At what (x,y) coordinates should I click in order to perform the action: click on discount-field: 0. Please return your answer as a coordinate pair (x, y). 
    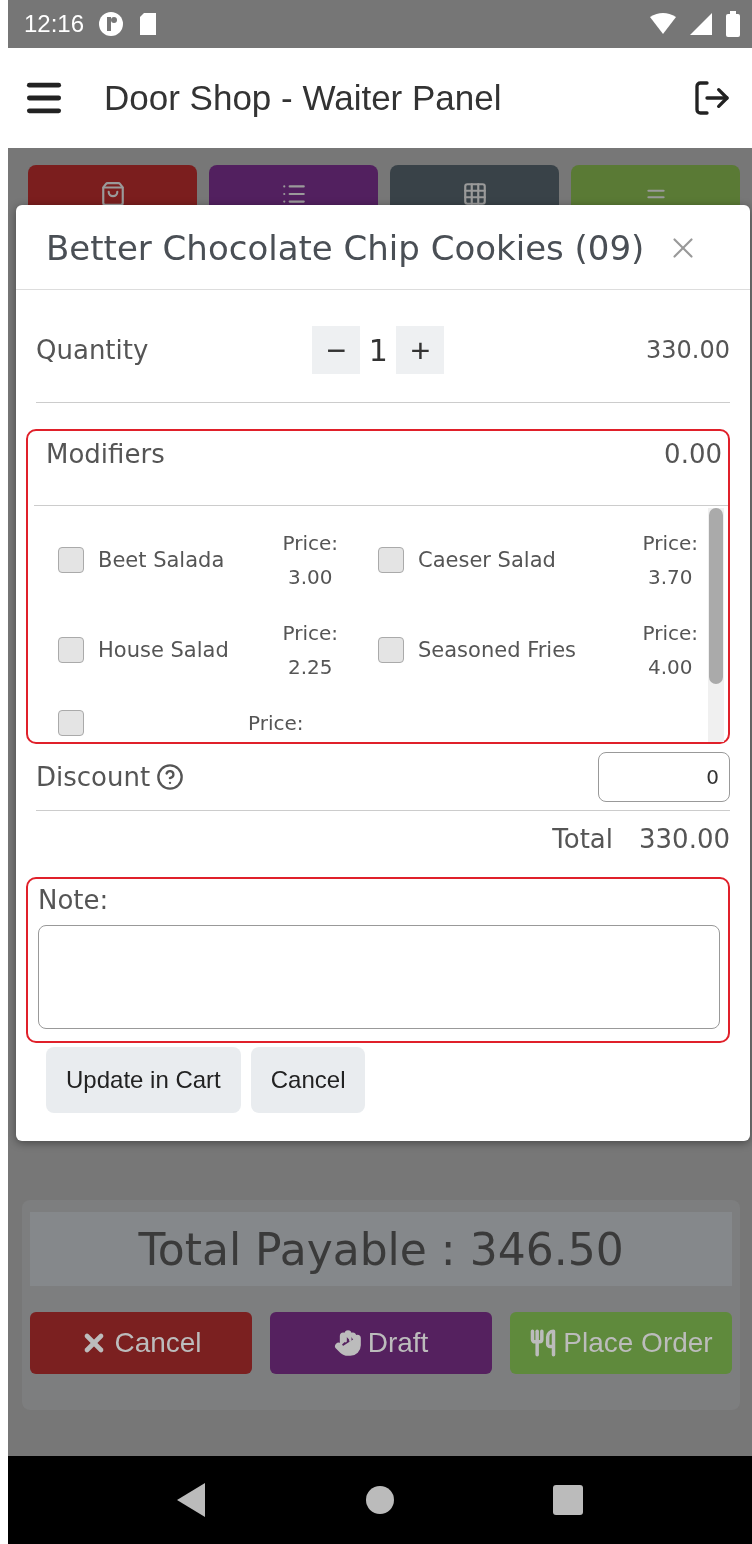
    Looking at the image, I should click on (664, 777).